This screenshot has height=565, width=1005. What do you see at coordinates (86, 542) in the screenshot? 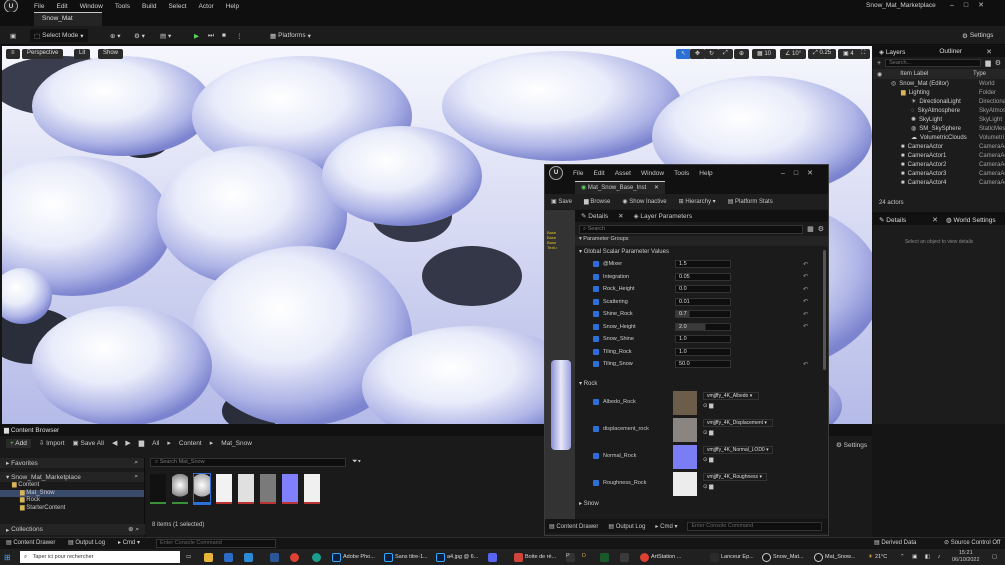
I see `output-log-button: ▤ Output Log` at bounding box center [86, 542].